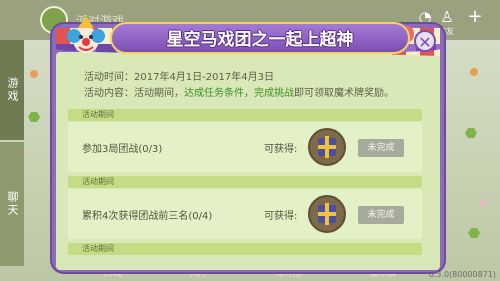 This screenshot has height=281, width=500. I want to click on task-row: 累积4次获得团战前三名(0/4) 可获得: 未完成, so click(245, 214).